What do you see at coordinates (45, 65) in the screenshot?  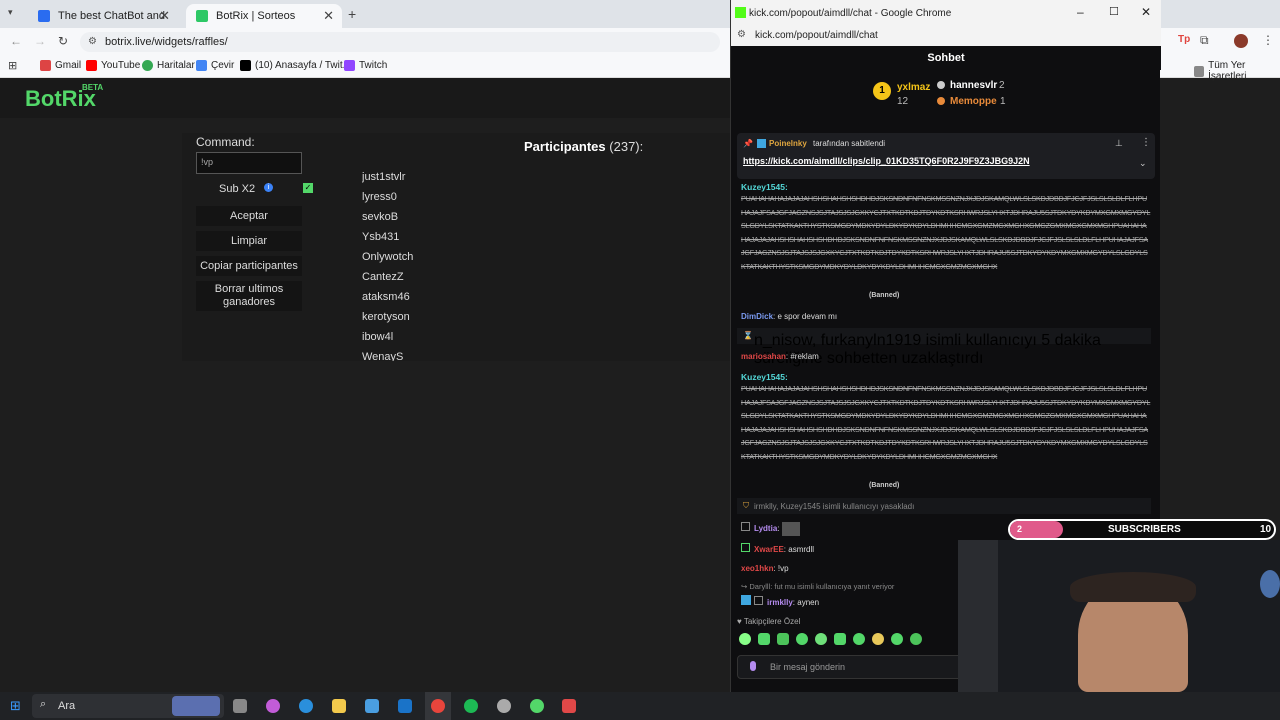 I see `gmail-icon` at bounding box center [45, 65].